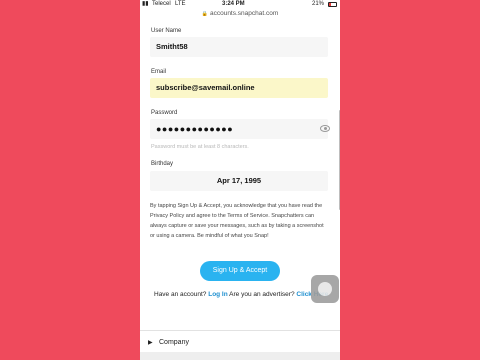 Image resolution: width=480 pixels, height=360 pixels. I want to click on password-field: ●●●●●●●●●●●●●, so click(240, 129).